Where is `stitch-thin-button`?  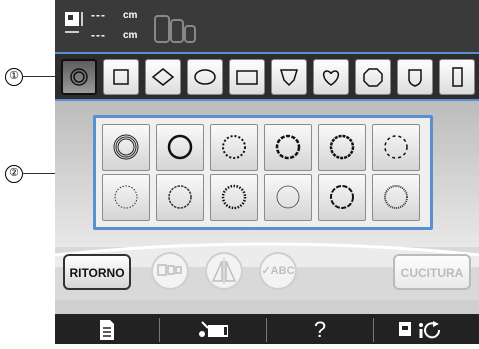 stitch-thin-button is located at coordinates (288, 197).